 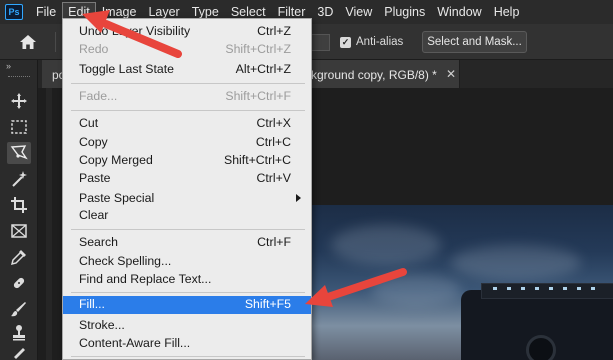 What do you see at coordinates (187, 124) in the screenshot?
I see `menu-item-cut: Cut Ctrl+X` at bounding box center [187, 124].